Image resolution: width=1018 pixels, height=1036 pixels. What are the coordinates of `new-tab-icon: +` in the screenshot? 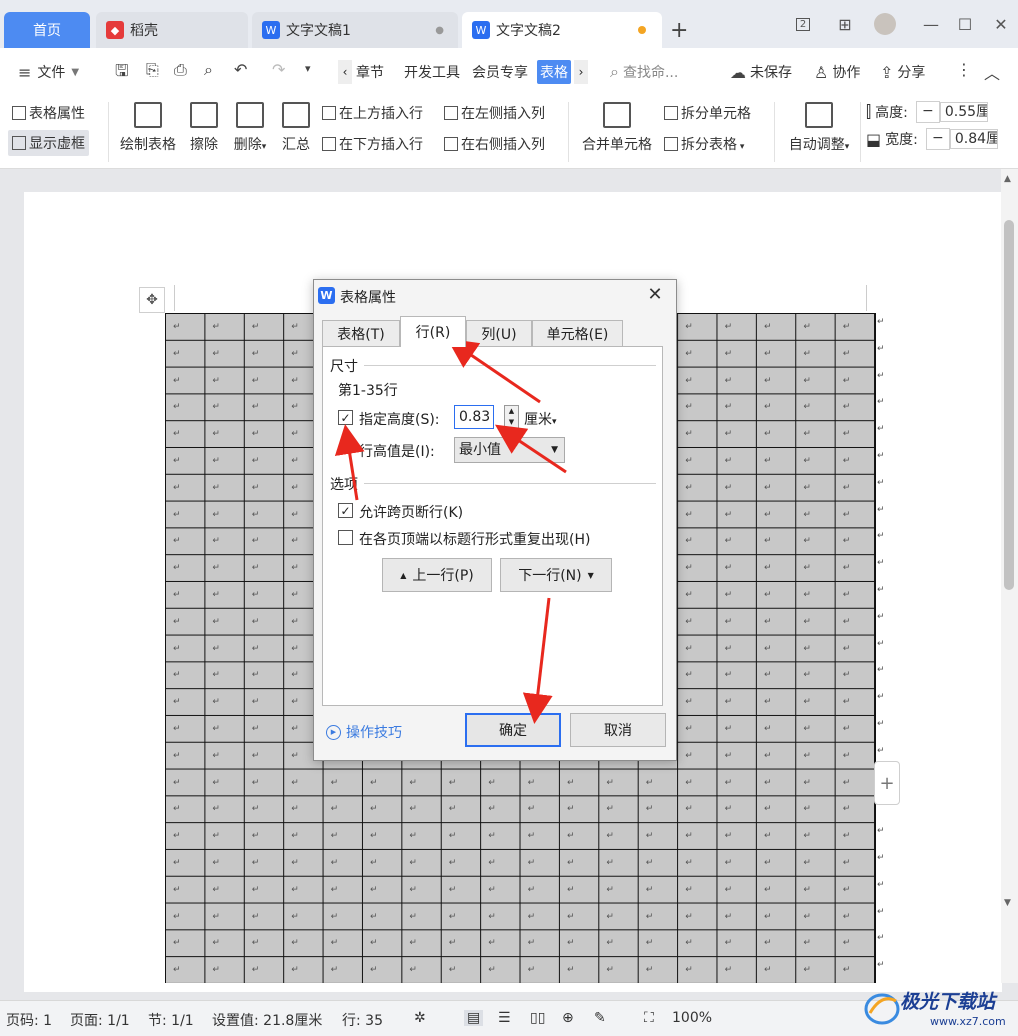 It's located at (679, 30).